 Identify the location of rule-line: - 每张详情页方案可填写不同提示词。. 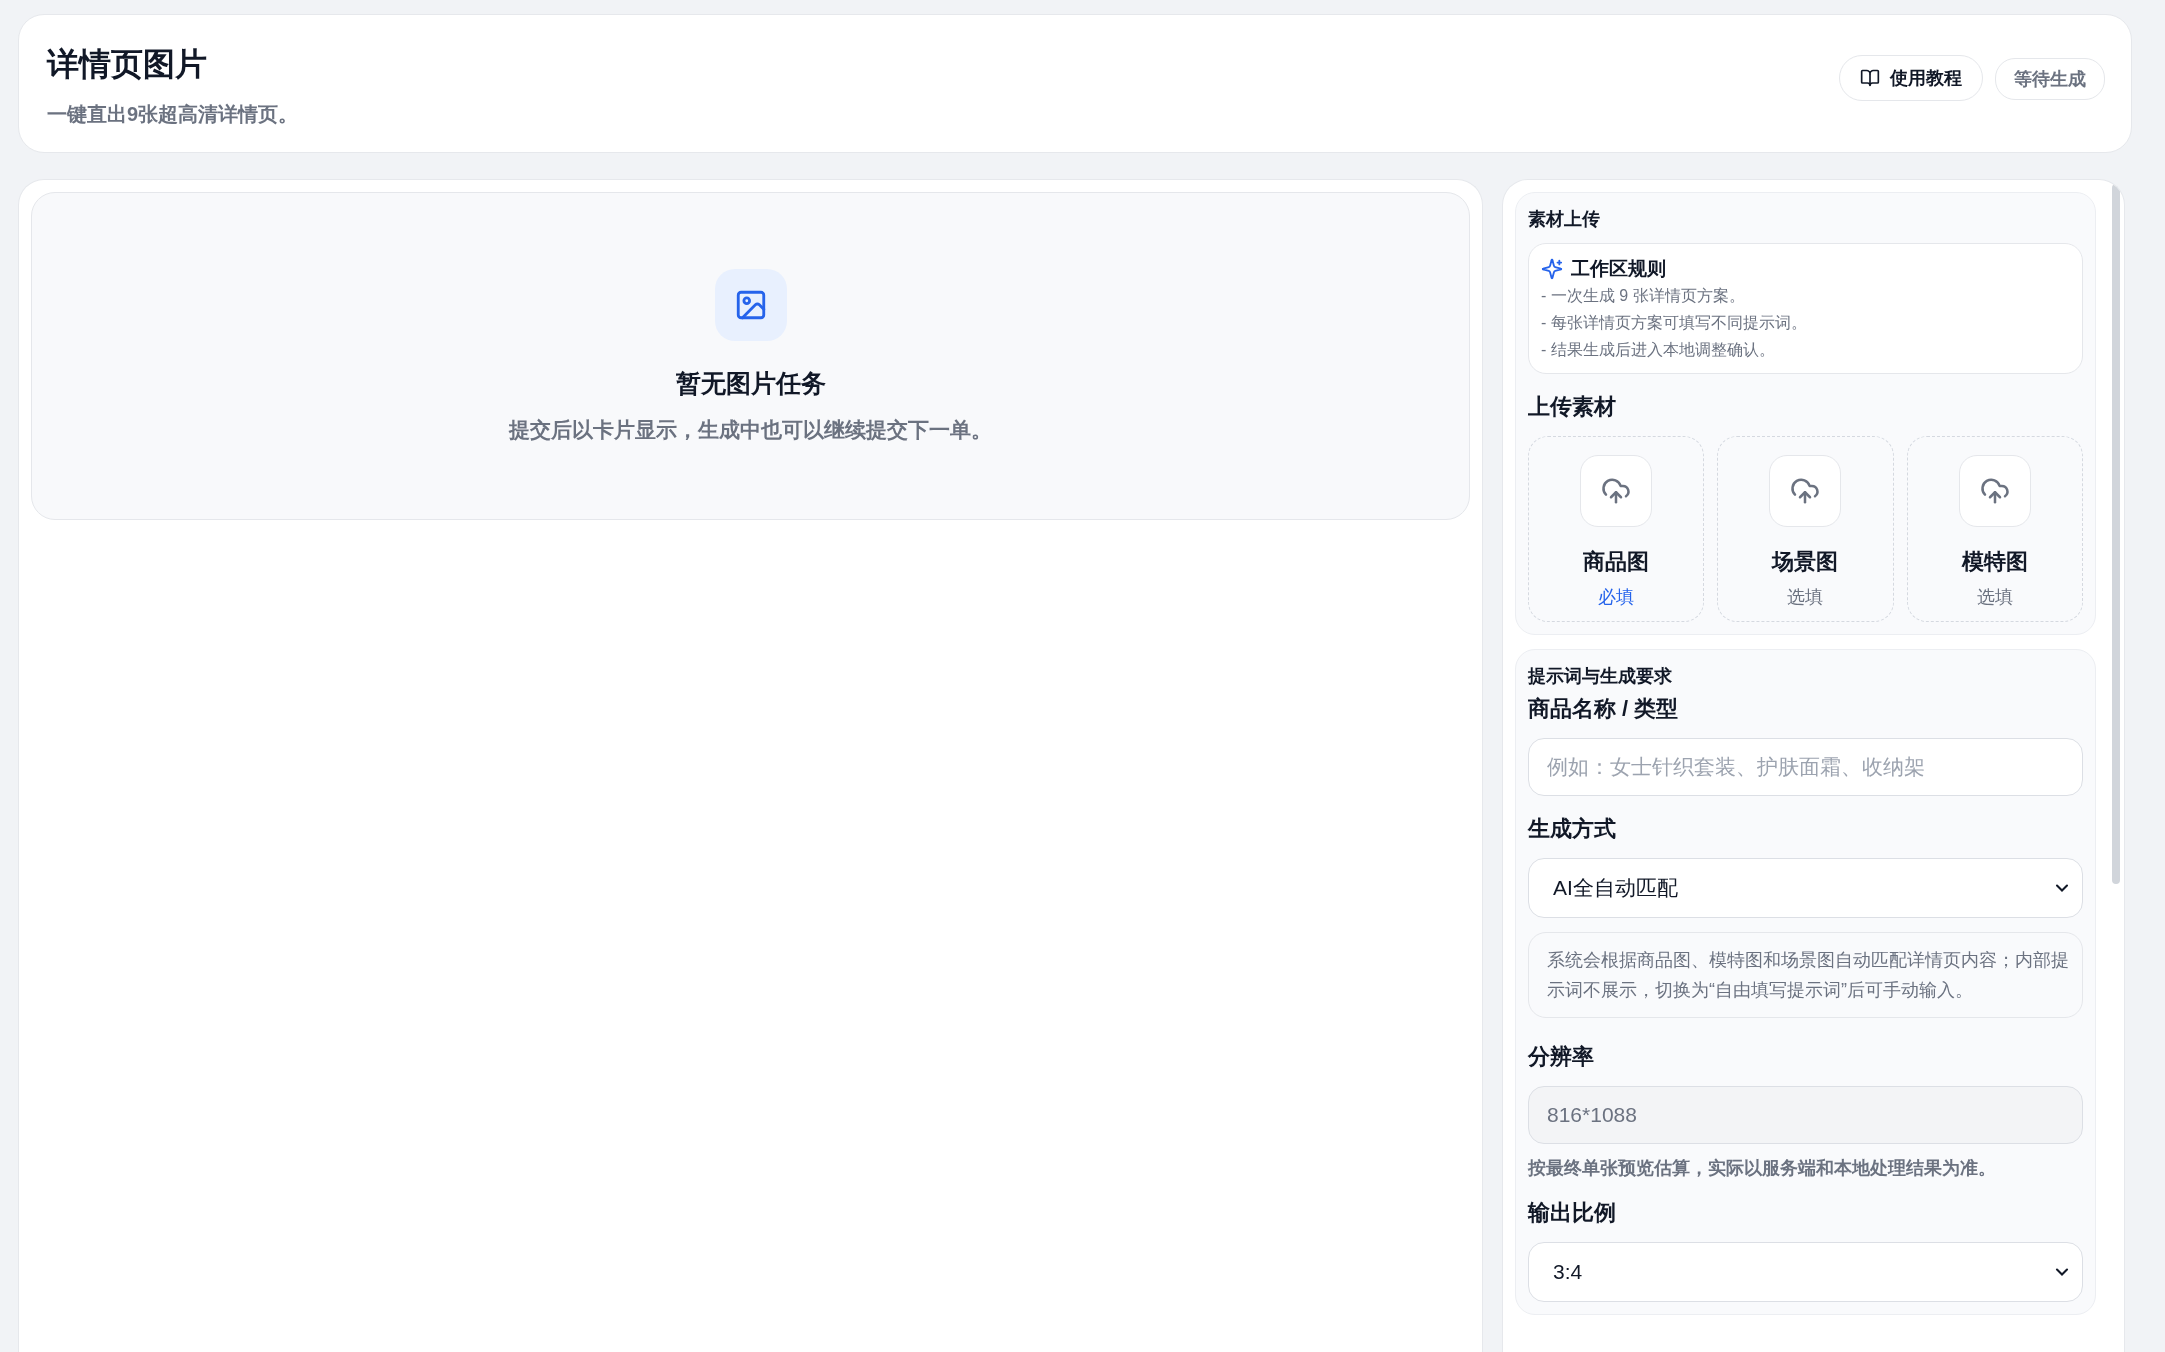
(1674, 323).